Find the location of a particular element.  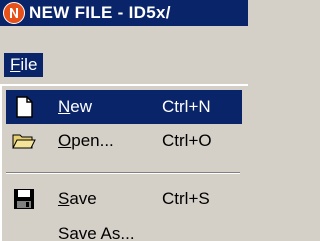

menu-item-save: Save Ctrl+S is located at coordinates (124, 199).